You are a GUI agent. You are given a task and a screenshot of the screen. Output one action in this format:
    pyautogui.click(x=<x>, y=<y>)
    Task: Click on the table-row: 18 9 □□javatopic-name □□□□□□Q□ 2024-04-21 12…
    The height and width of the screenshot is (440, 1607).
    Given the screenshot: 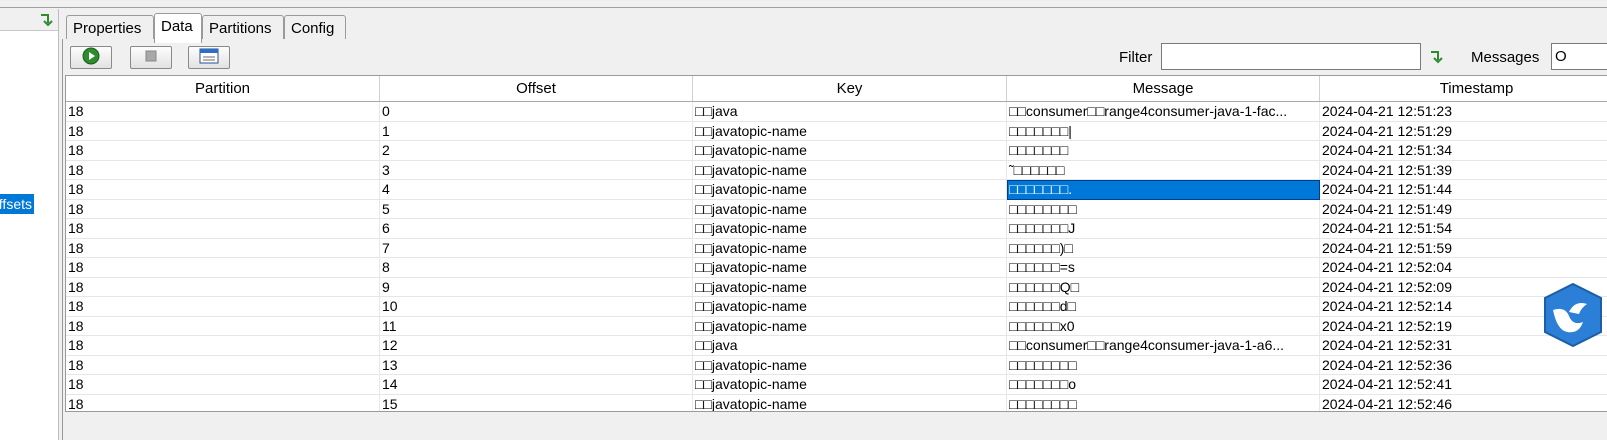 What is the action you would take?
    pyautogui.click(x=836, y=287)
    